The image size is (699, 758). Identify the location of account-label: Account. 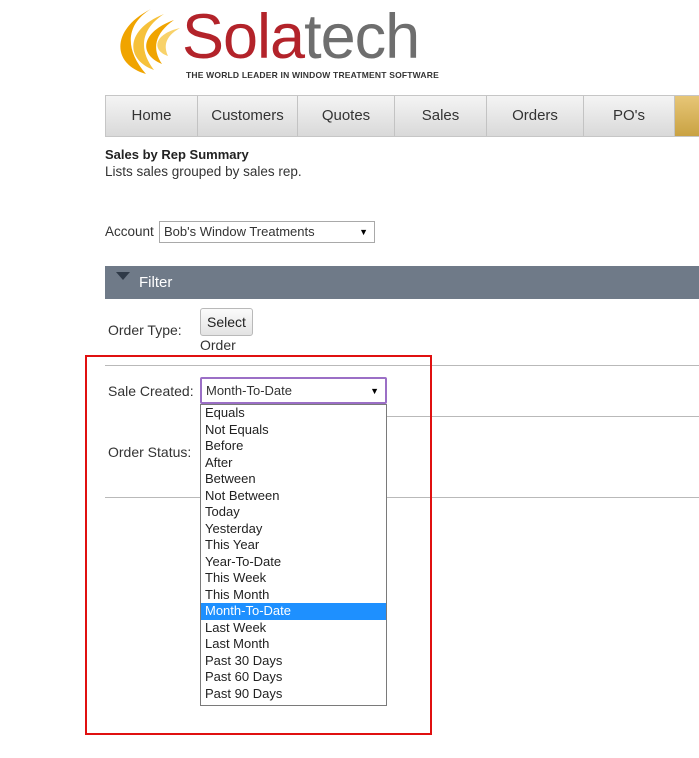
(129, 231).